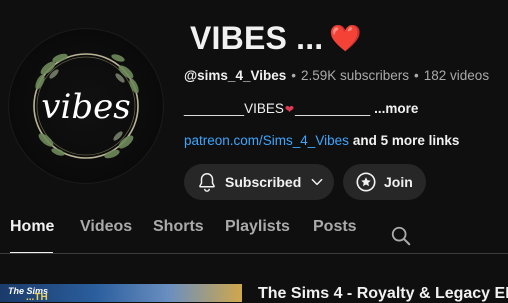 The image size is (508, 303). What do you see at coordinates (289, 110) in the screenshot?
I see `heart-icon: ❤` at bounding box center [289, 110].